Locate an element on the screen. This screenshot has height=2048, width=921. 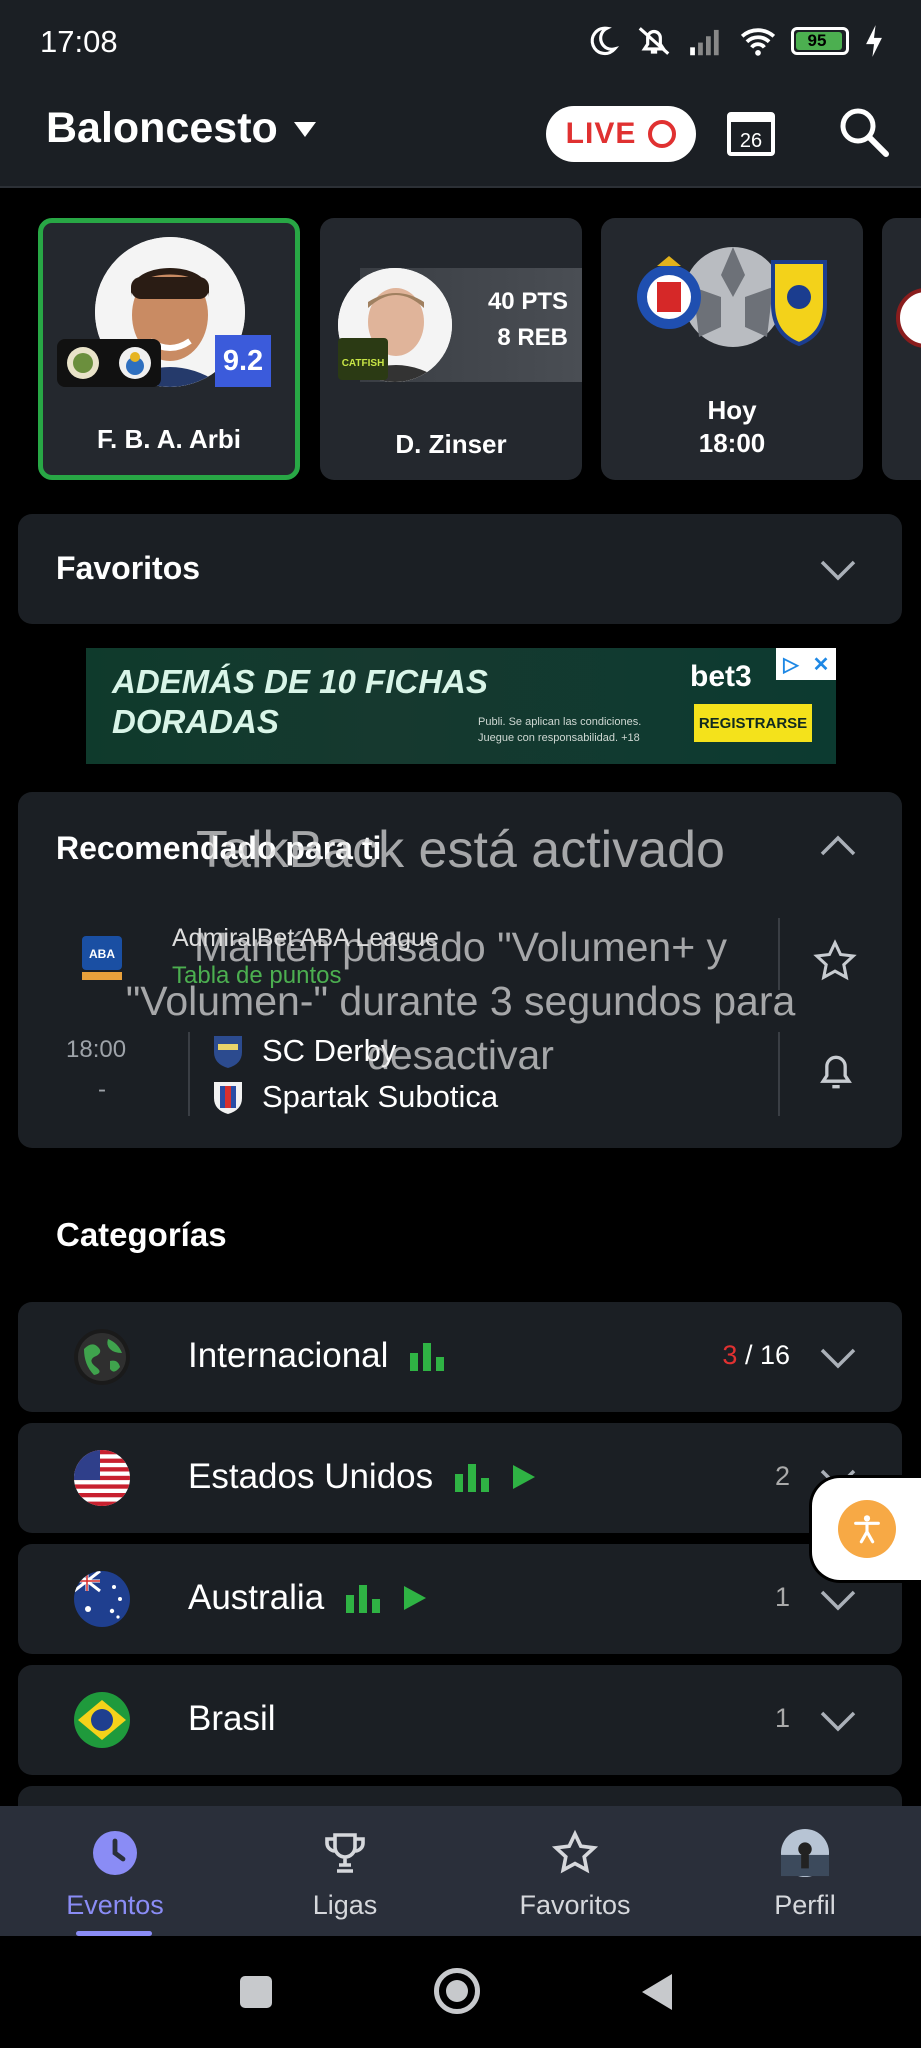
away-team: Spartak Subotica is located at coordinates (355, 1097).